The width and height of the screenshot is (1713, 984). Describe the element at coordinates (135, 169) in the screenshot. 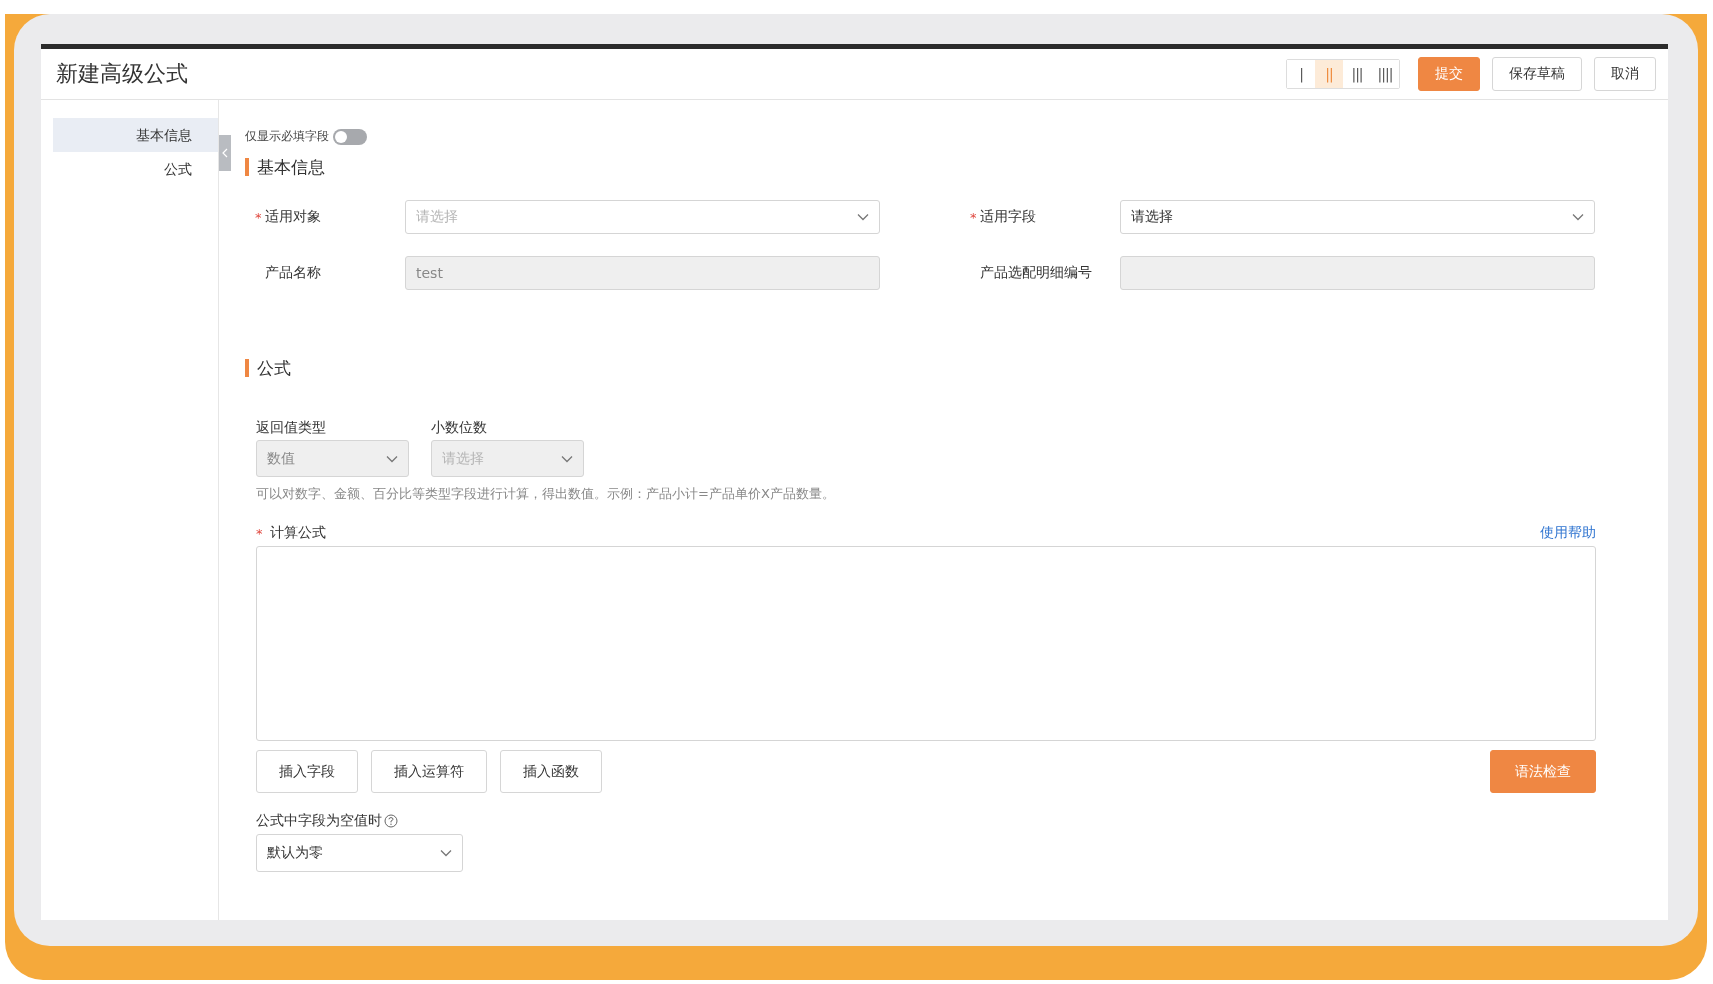

I see `sidebar-item: 公式` at that location.